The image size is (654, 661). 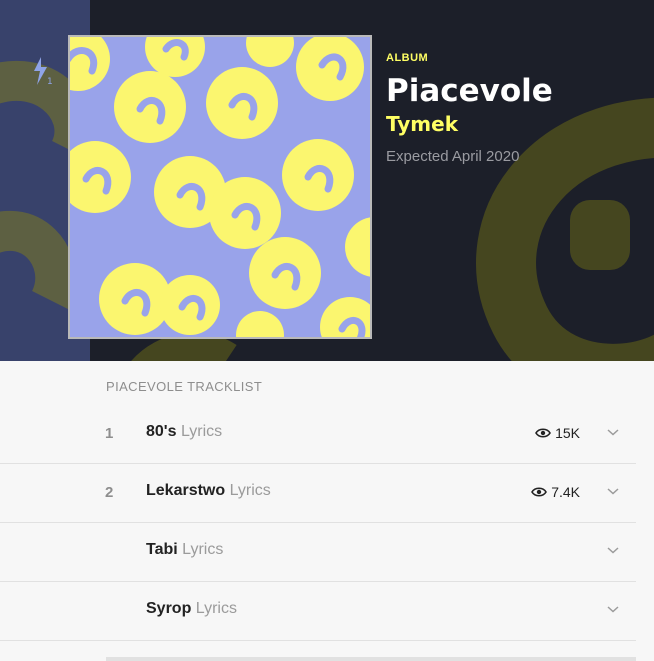 I want to click on album-kind-label: ALBUM, so click(x=407, y=58).